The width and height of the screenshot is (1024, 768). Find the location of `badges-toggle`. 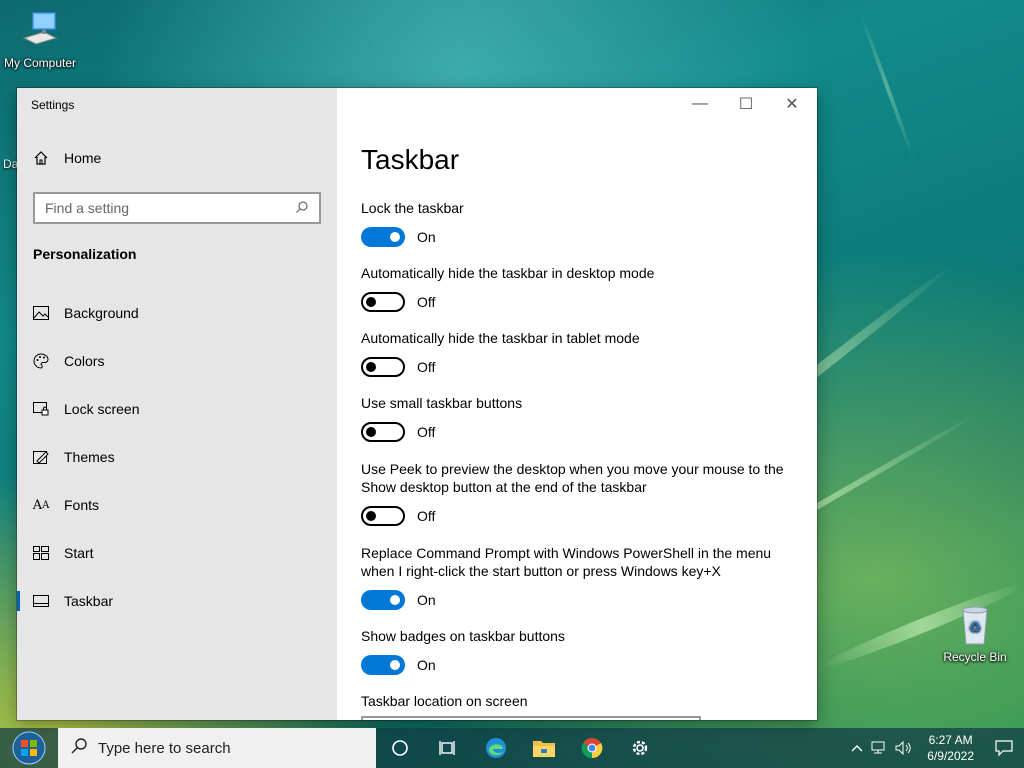

badges-toggle is located at coordinates (383, 665).